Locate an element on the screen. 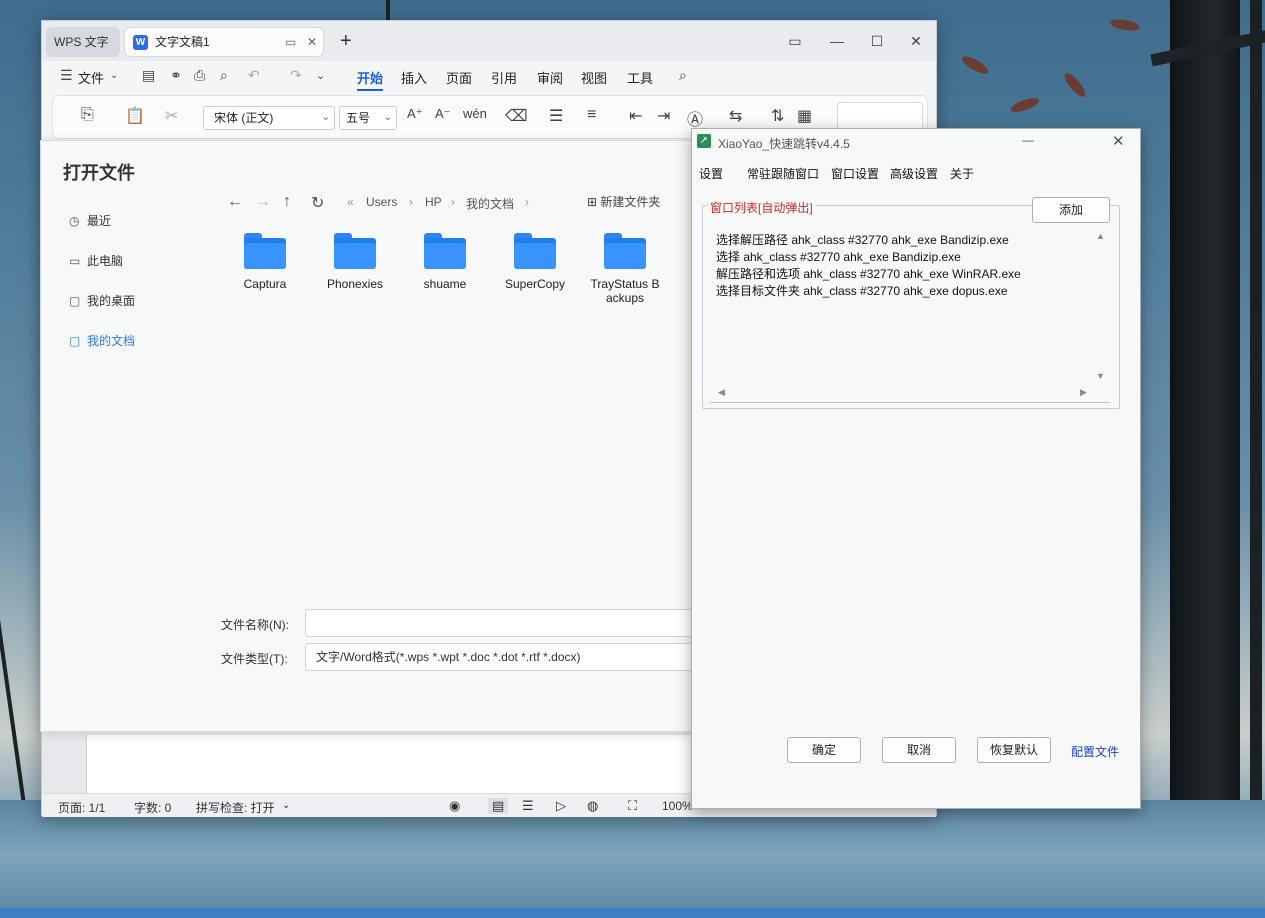 The width and height of the screenshot is (1265, 918). undo-icon: ↶ is located at coordinates (254, 75).